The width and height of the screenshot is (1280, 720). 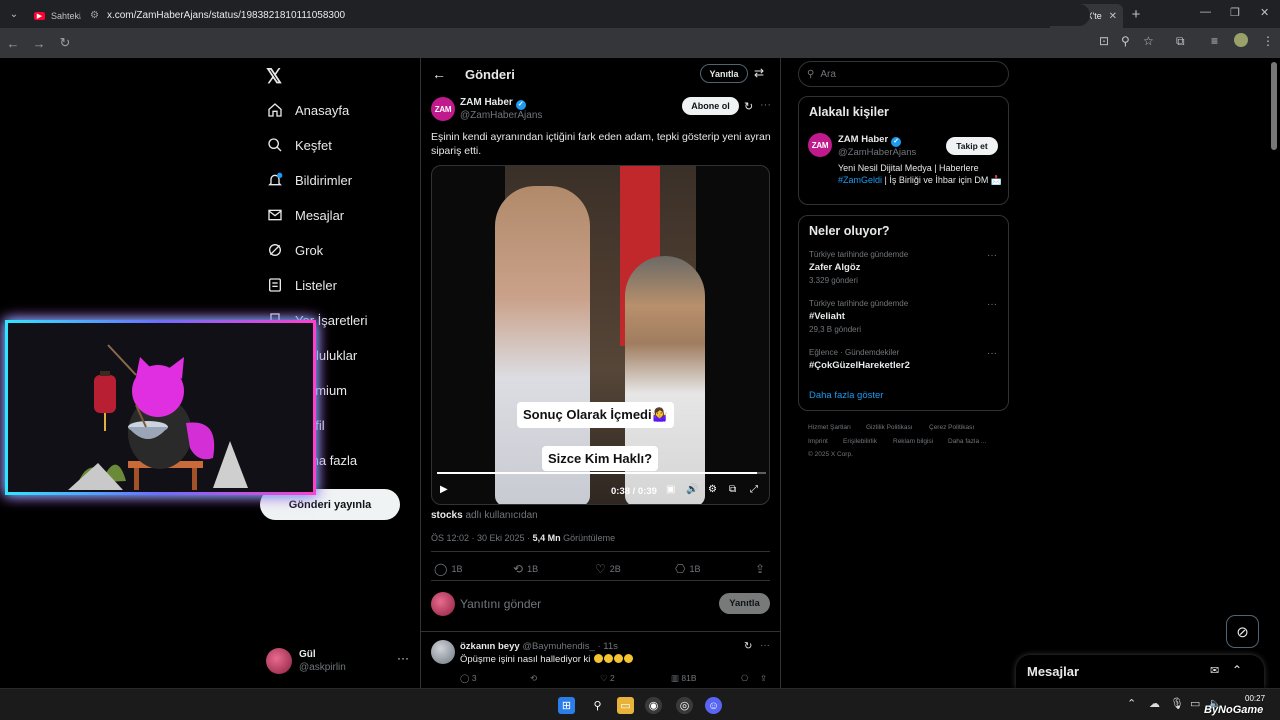 What do you see at coordinates (274, 76) in the screenshot?
I see `x-logo-icon: 𝕏` at bounding box center [274, 76].